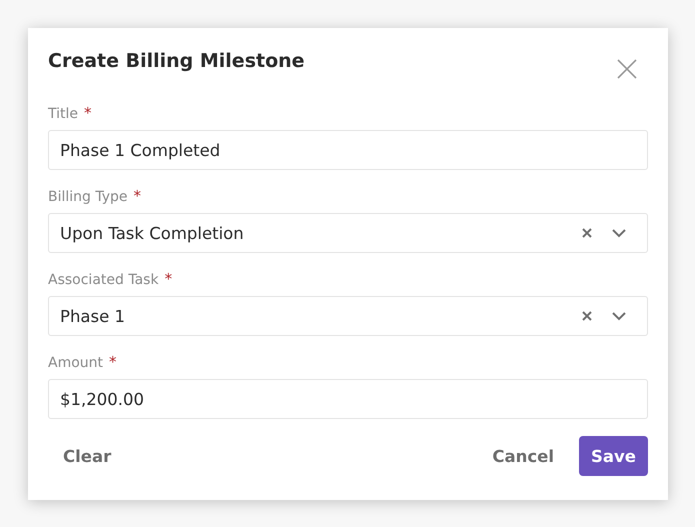 The height and width of the screenshot is (527, 695). What do you see at coordinates (348, 150) in the screenshot?
I see `text-field: Phase 1 Completed` at bounding box center [348, 150].